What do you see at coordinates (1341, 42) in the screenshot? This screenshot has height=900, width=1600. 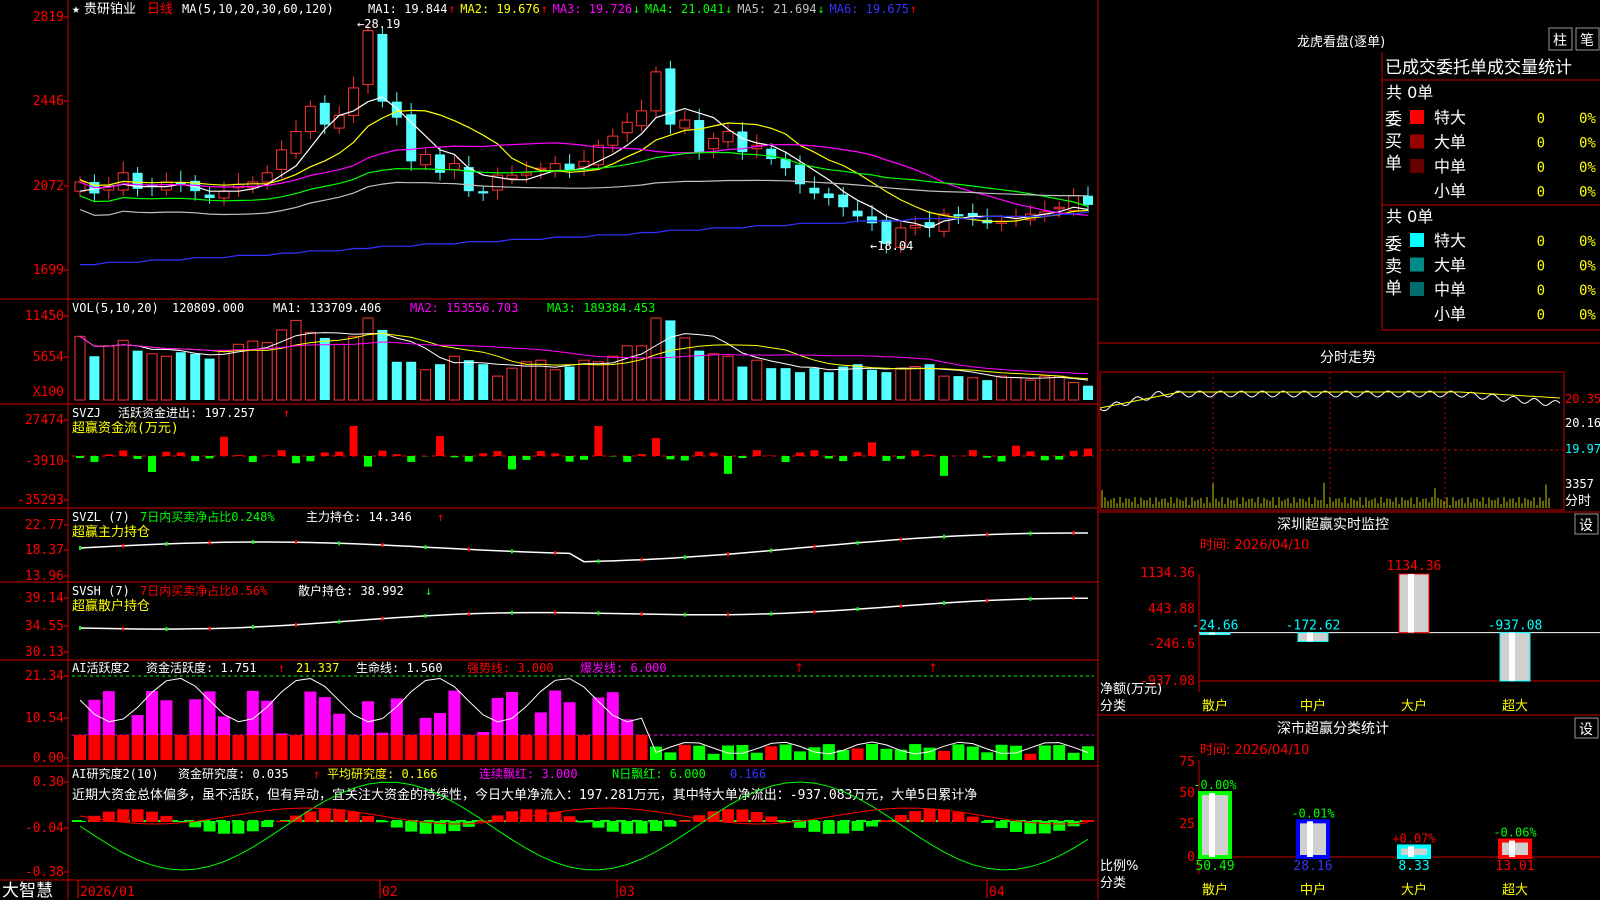 I see `longhu-title: 龙虎看盘(逐单)` at bounding box center [1341, 42].